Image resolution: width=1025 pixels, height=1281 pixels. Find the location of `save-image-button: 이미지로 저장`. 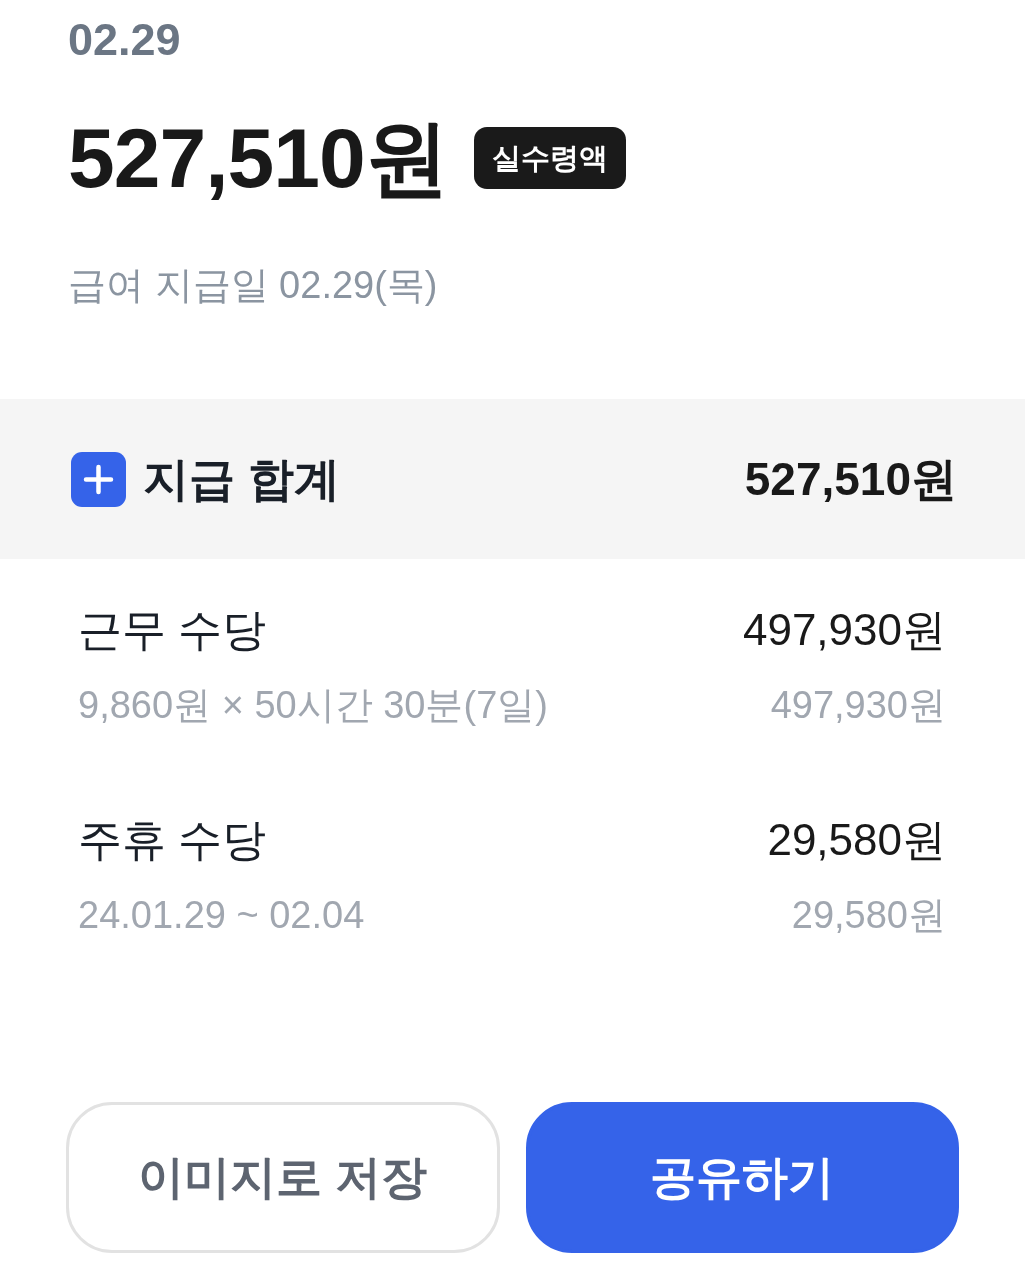

save-image-button: 이미지로 저장 is located at coordinates (283, 1177).